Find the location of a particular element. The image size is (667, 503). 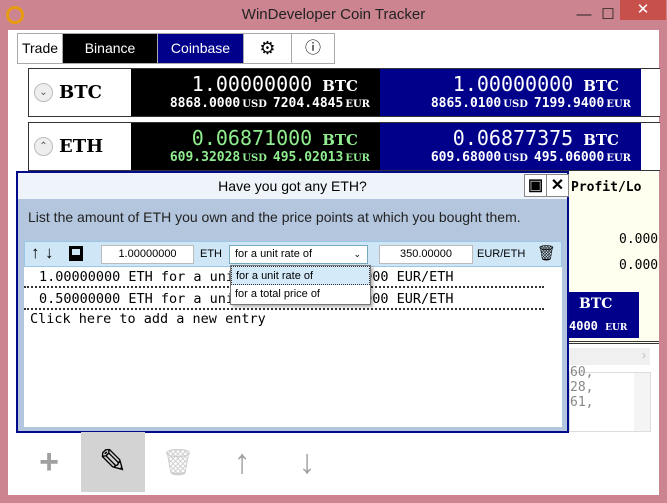

tab-coinbase: Coinbase is located at coordinates (200, 48).